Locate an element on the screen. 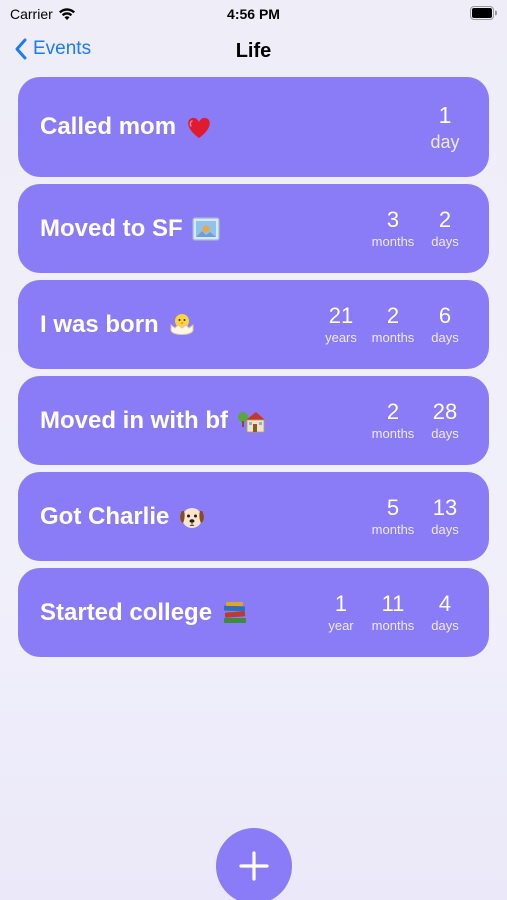 Image resolution: width=507 pixels, height=900 pixels. page-title: Life is located at coordinates (253, 51).